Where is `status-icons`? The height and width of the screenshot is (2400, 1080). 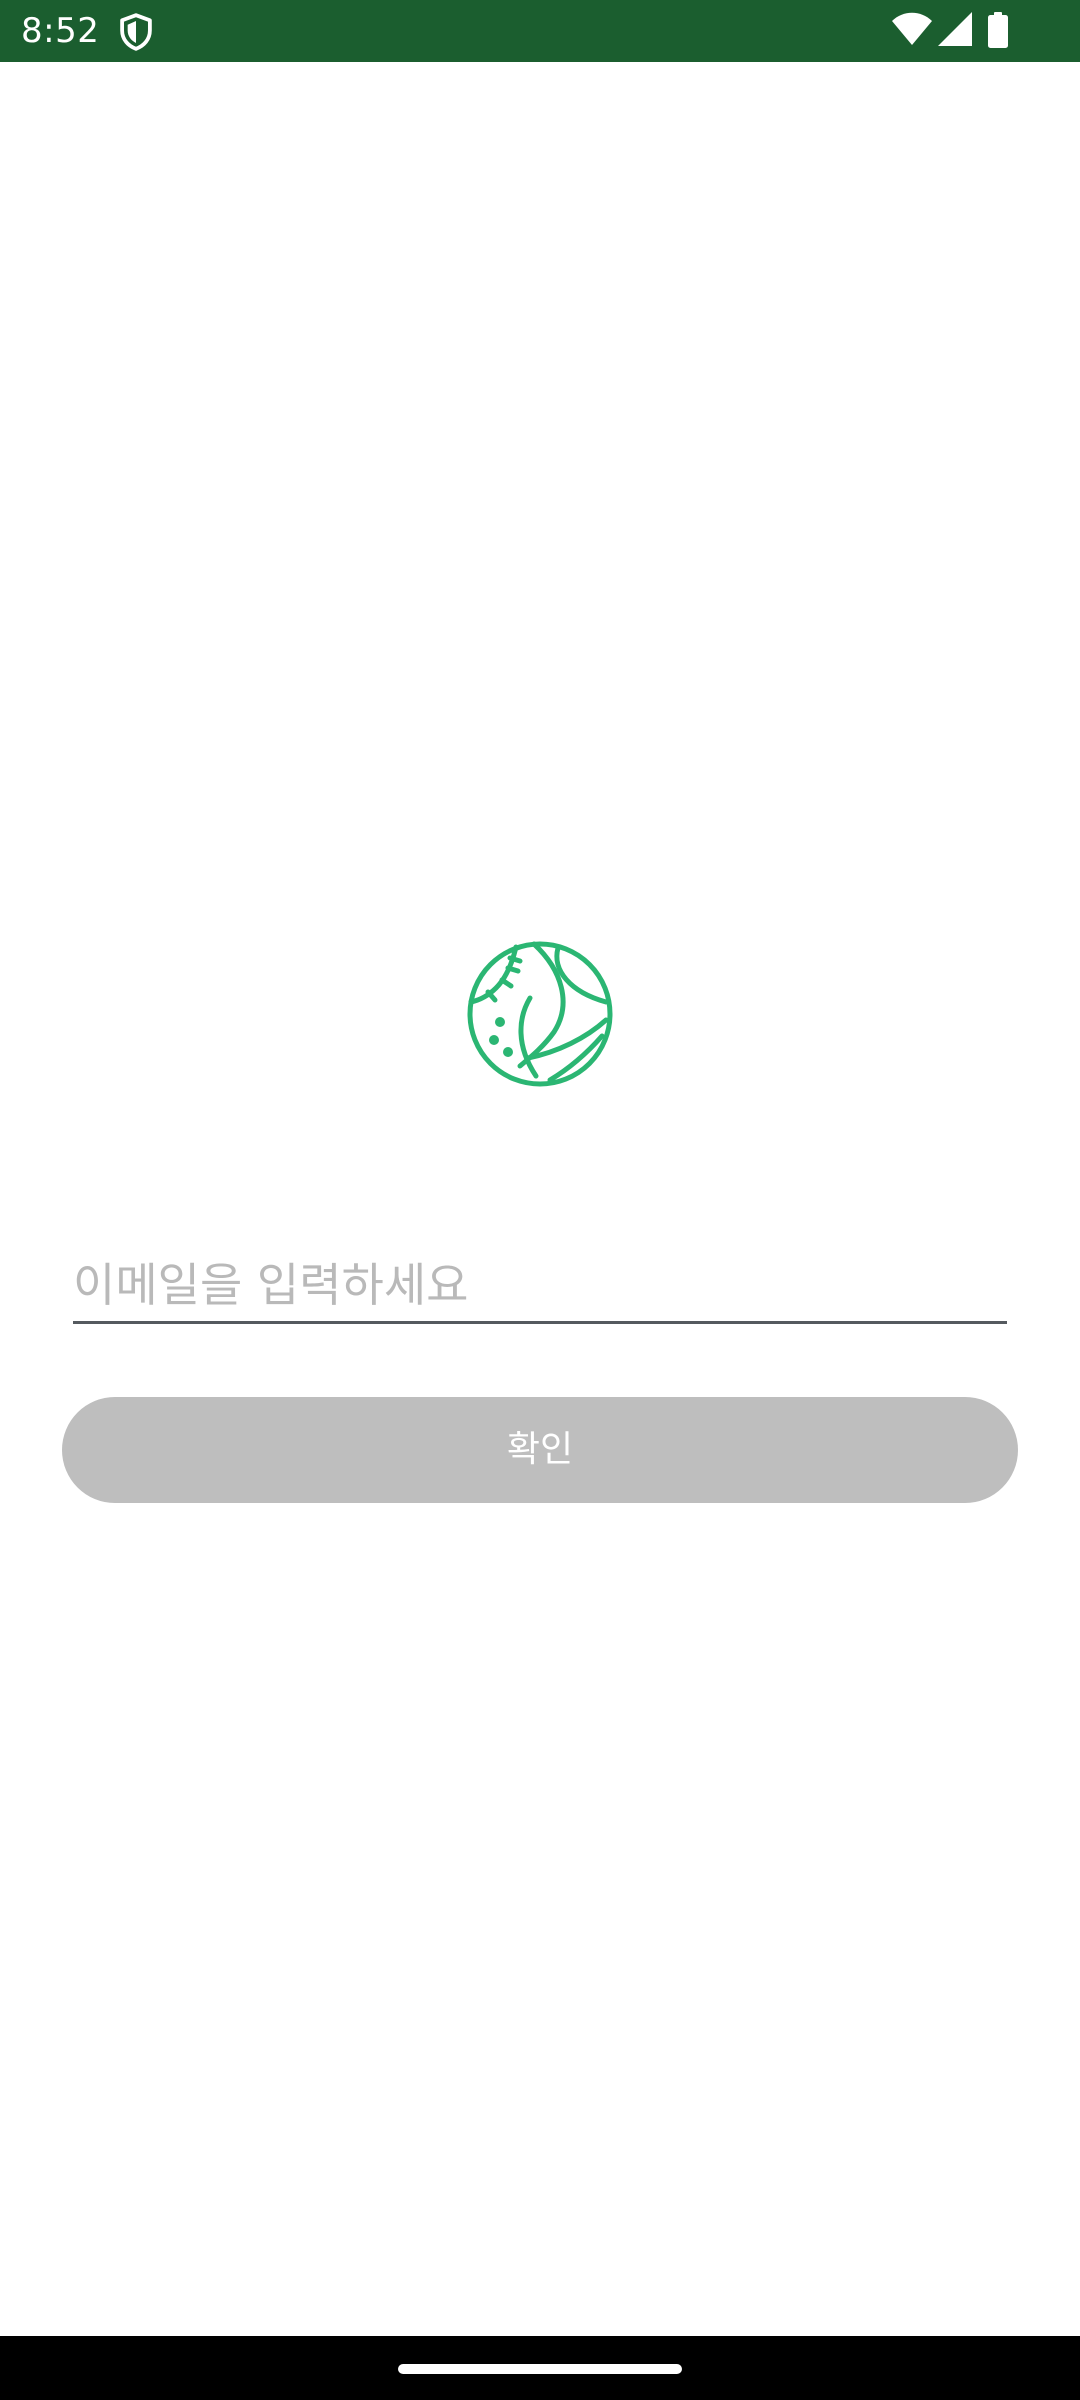 status-icons is located at coordinates (965, 31).